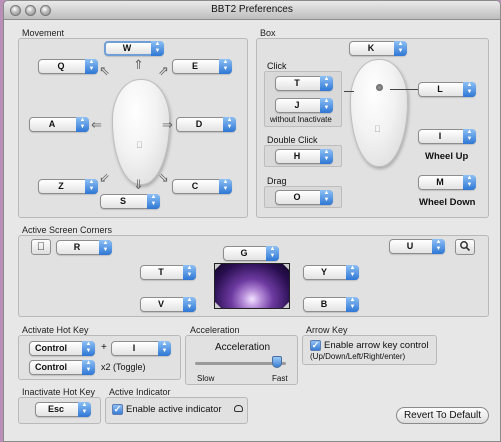 The width and height of the screenshot is (501, 442). I want to click on box-title: Box, so click(268, 33).